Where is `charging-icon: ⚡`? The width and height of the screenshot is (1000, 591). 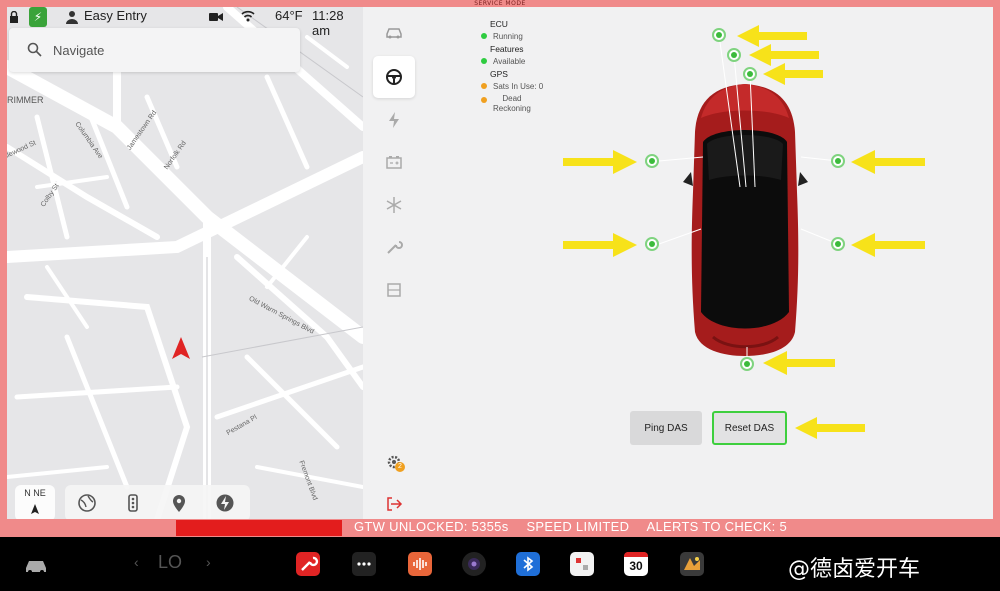
charging-icon: ⚡ is located at coordinates (38, 17).